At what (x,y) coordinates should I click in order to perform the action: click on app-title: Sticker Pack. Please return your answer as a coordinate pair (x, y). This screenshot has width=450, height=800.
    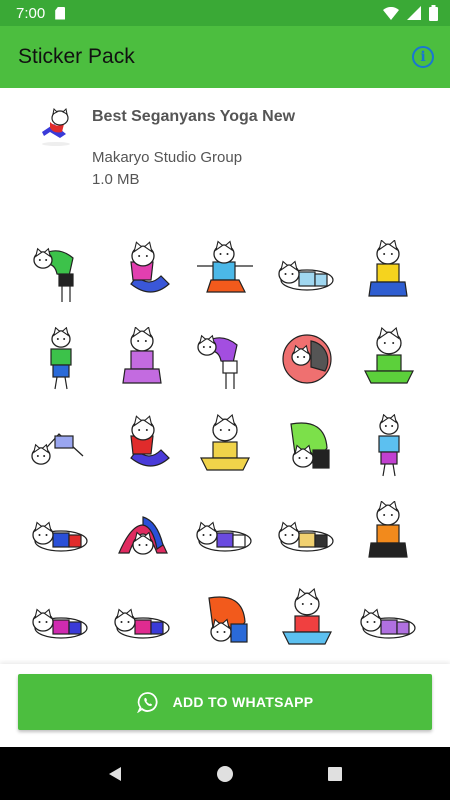
    Looking at the image, I should click on (76, 56).